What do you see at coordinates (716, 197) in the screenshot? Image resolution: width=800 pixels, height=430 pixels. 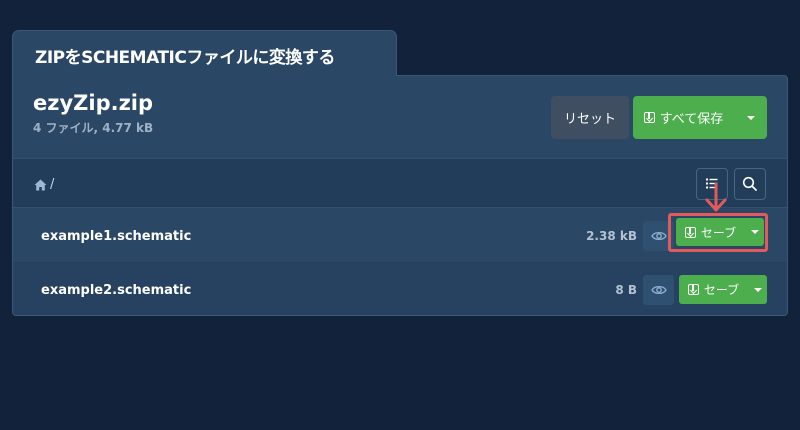 I see `arrow-down-icon` at bounding box center [716, 197].